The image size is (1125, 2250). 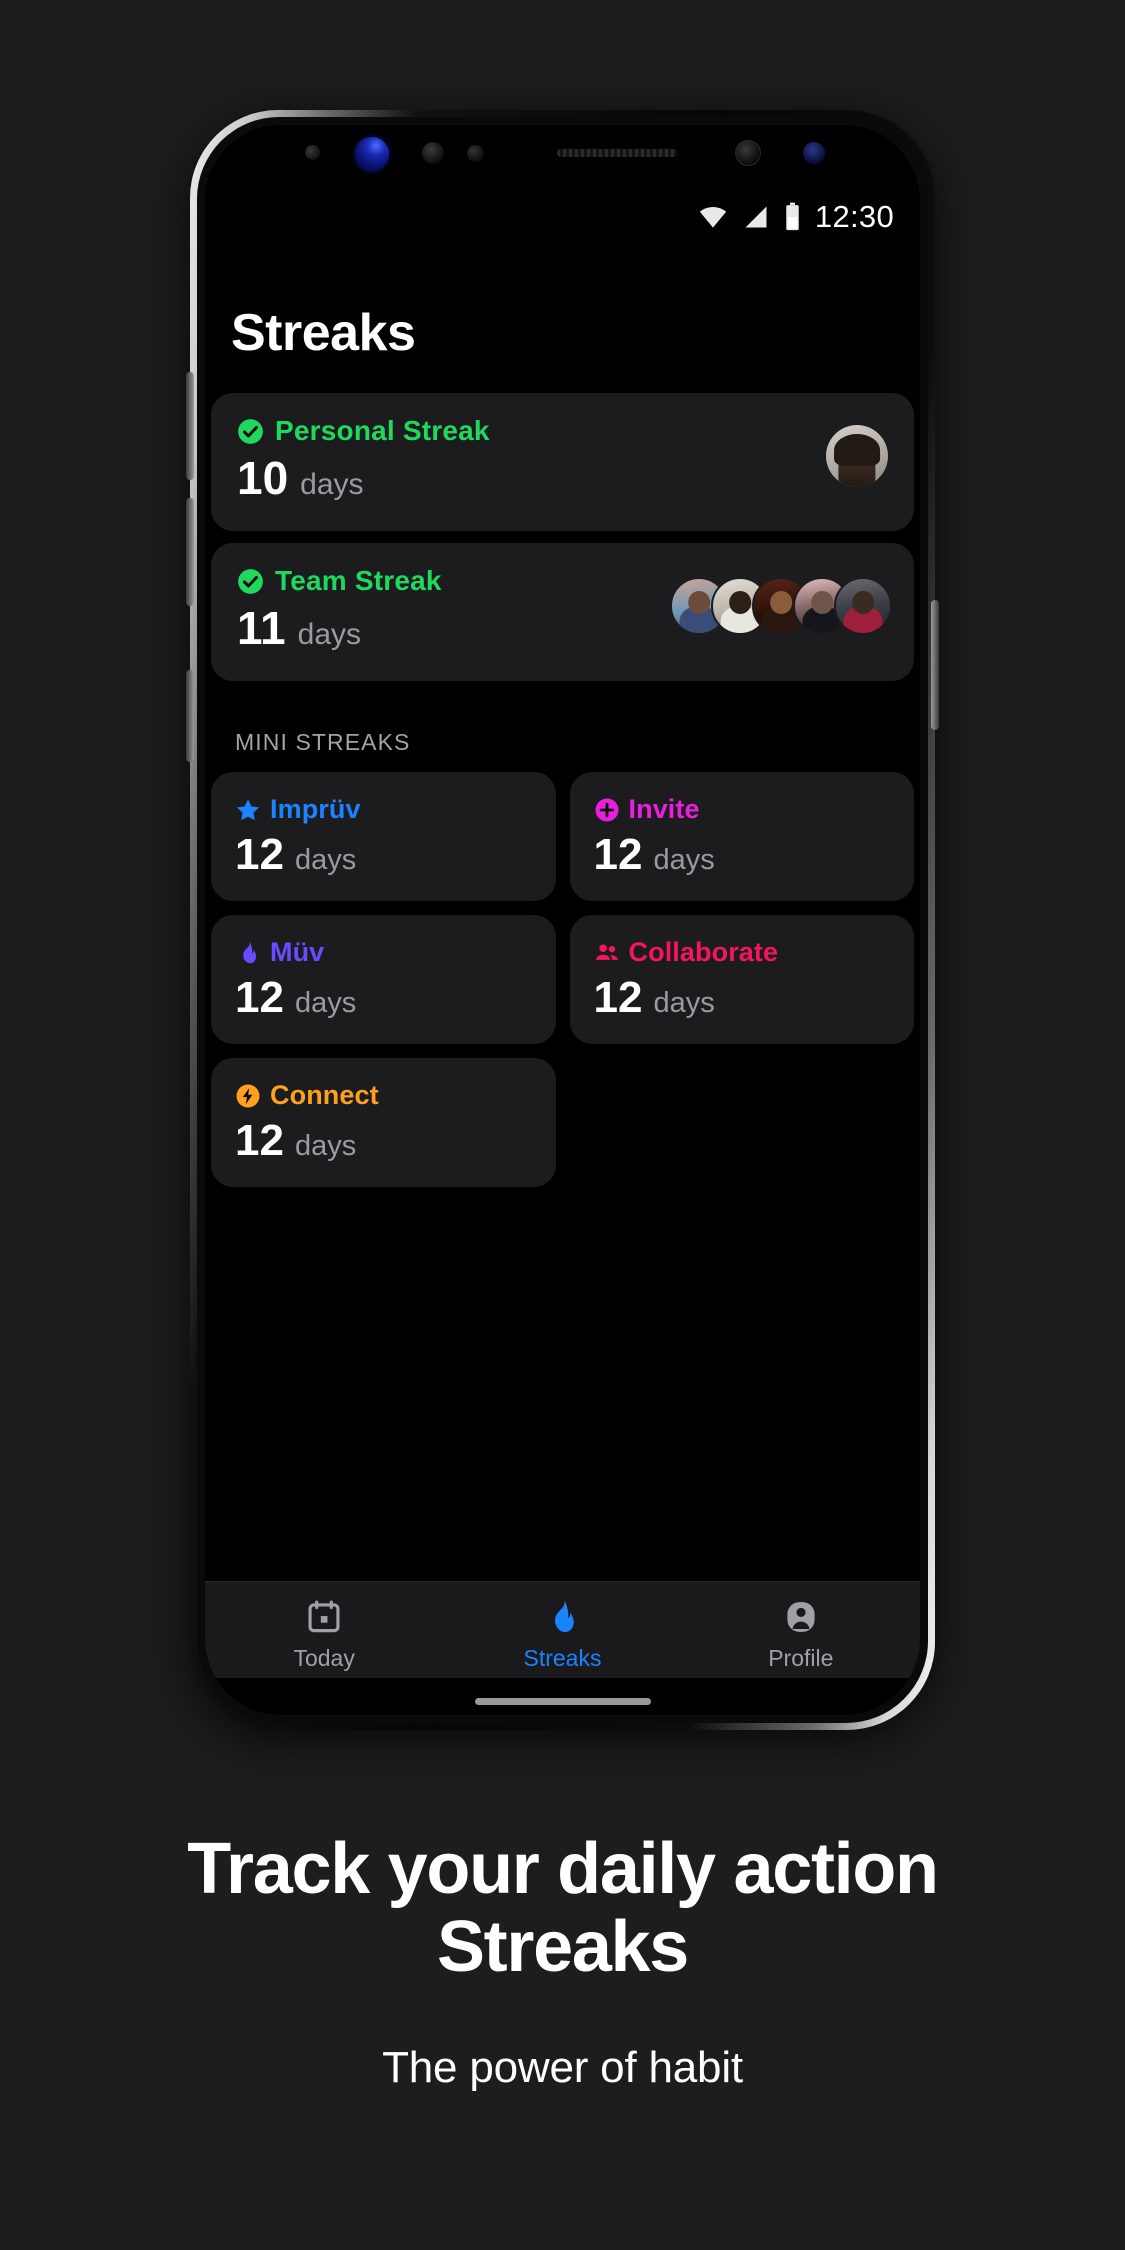 What do you see at coordinates (801, 1658) in the screenshot?
I see `tab-label-profile: Profile` at bounding box center [801, 1658].